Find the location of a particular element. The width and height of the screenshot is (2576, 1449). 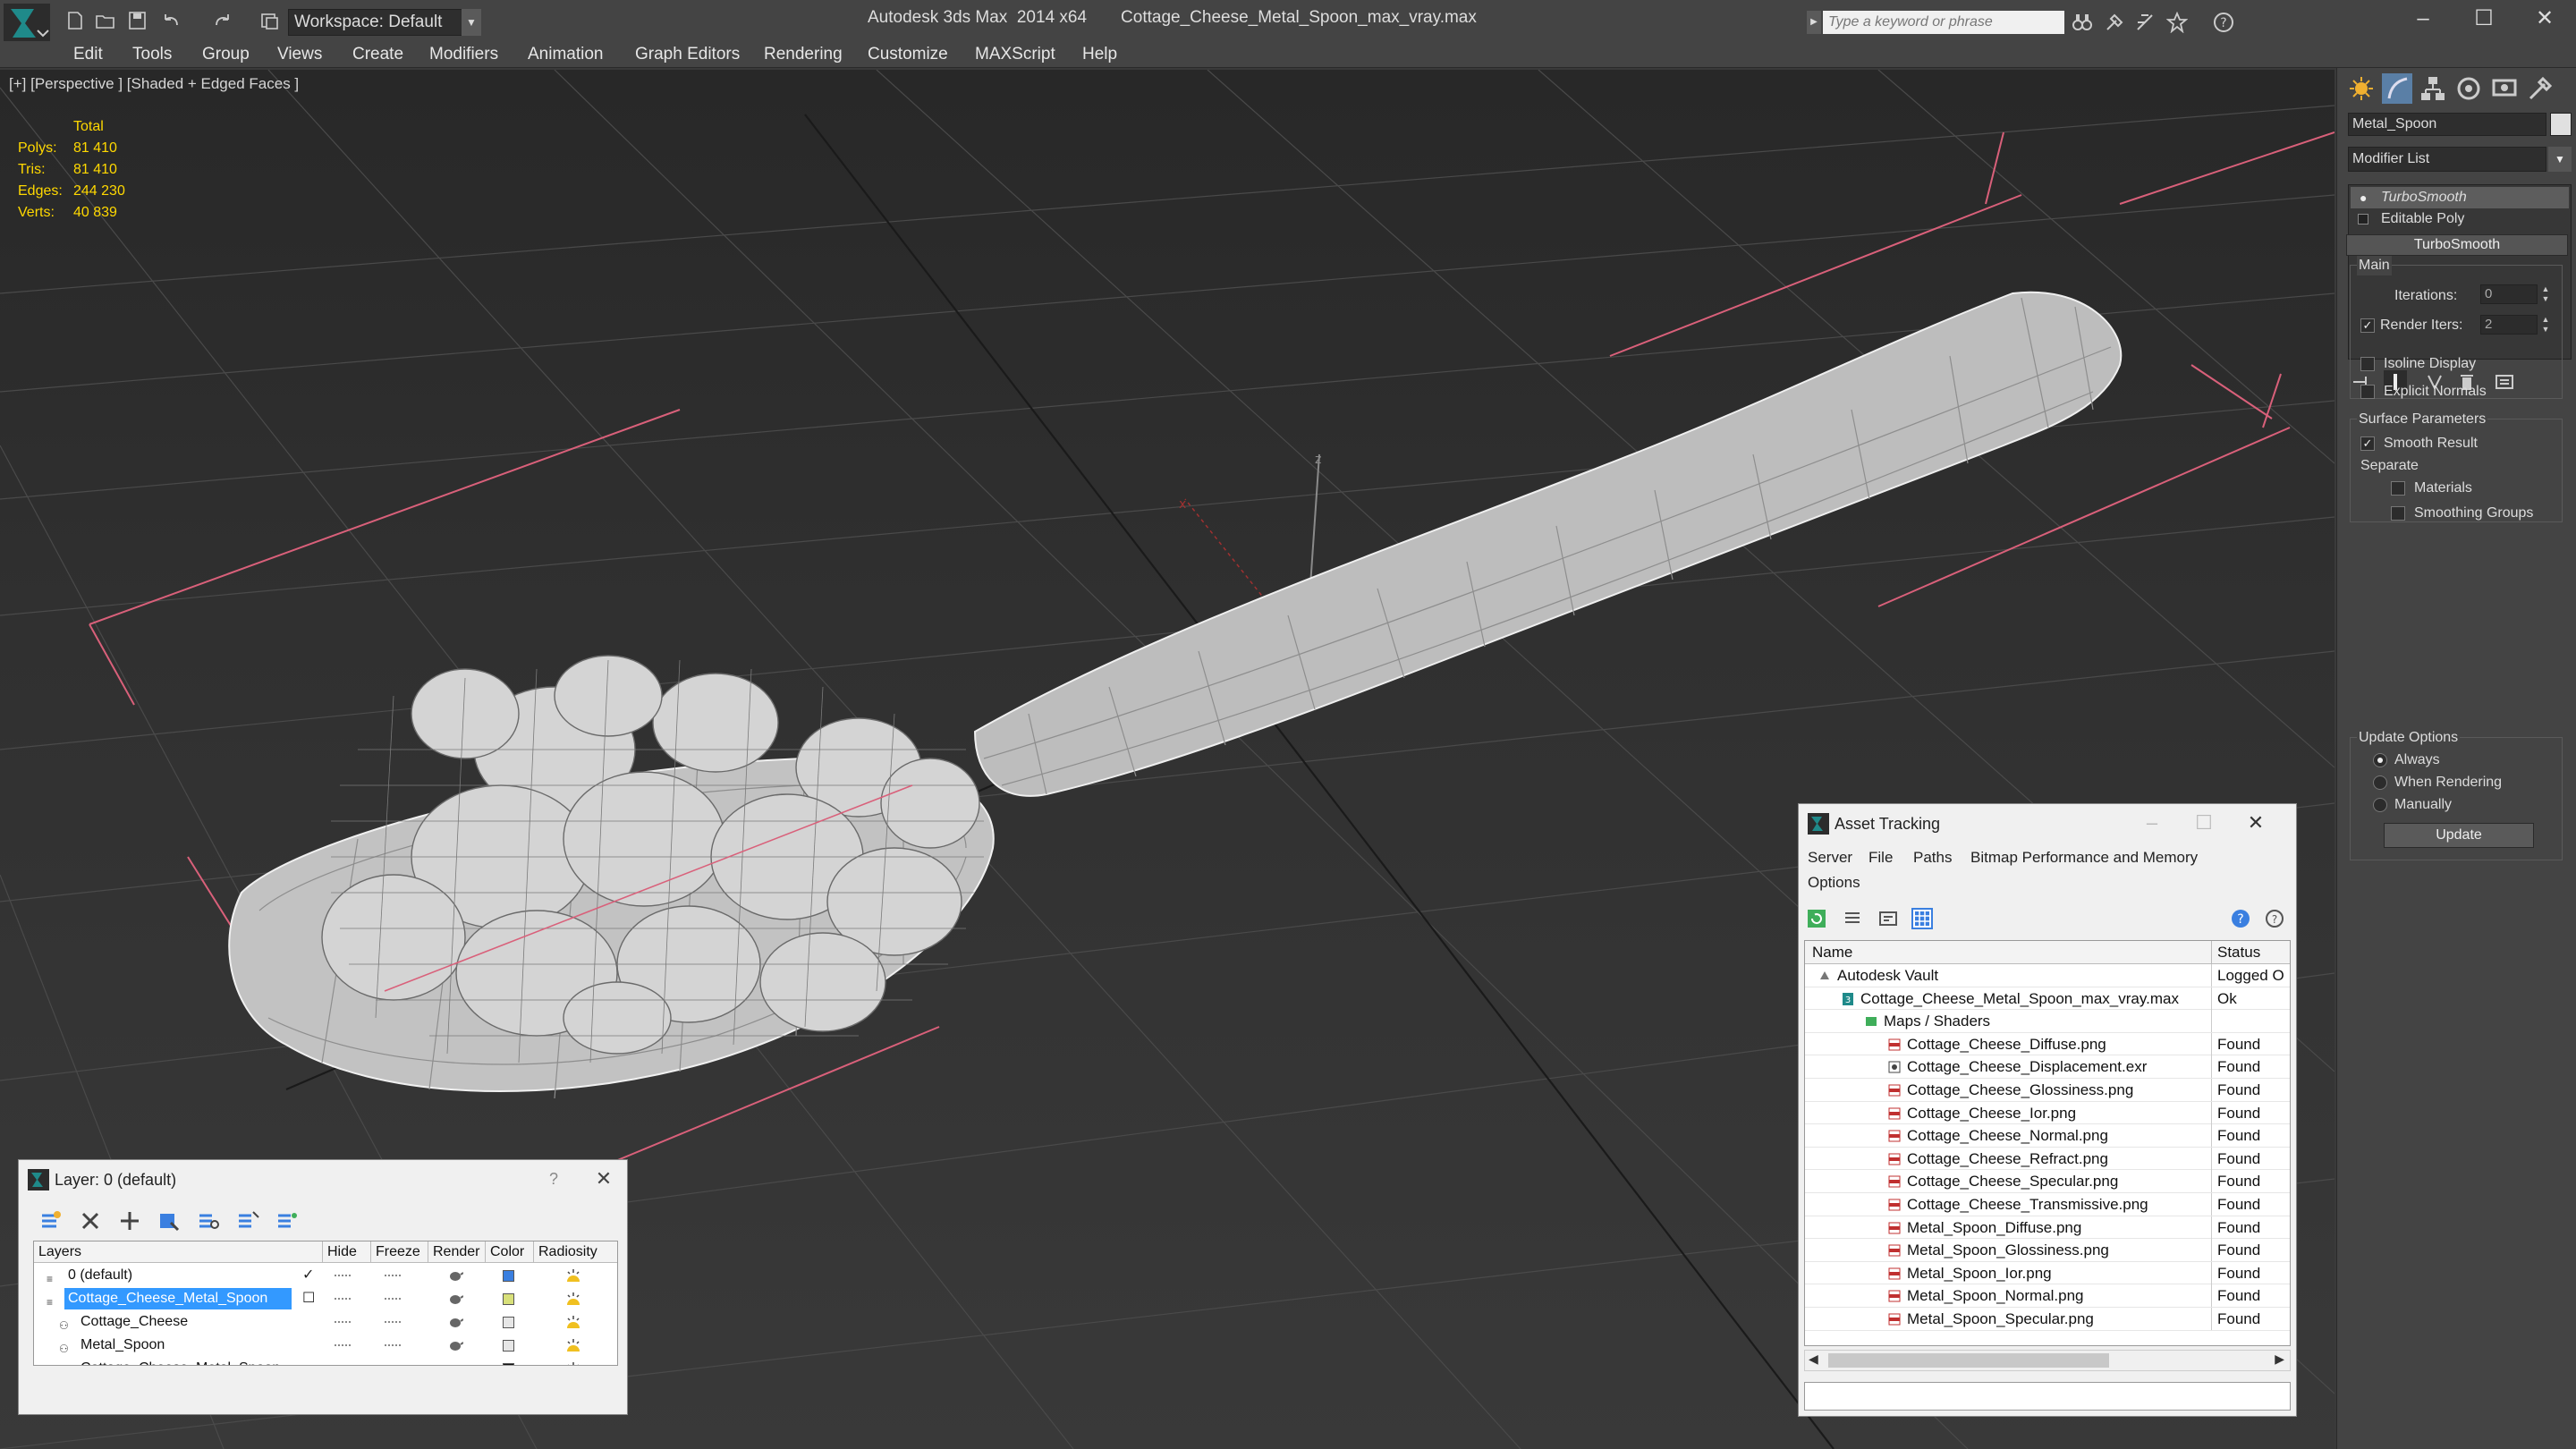

subscription-icon is located at coordinates (2114, 22).